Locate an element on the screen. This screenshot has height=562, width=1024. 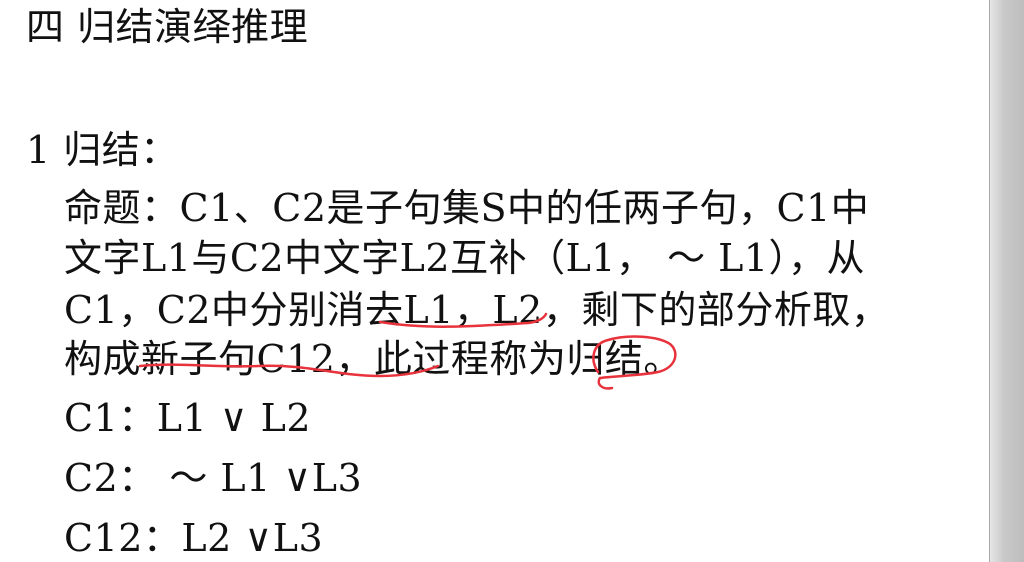
left-edge-strip is located at coordinates (4, 281).